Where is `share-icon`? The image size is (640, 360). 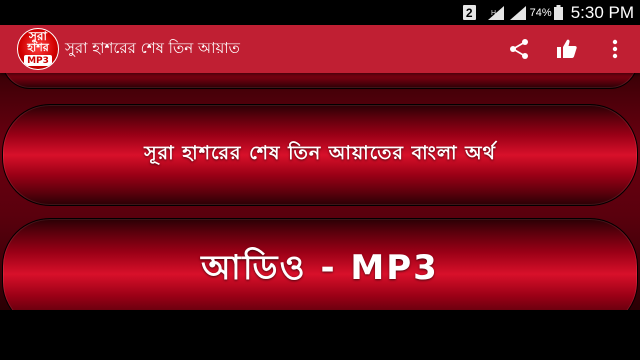
share-icon is located at coordinates (519, 49).